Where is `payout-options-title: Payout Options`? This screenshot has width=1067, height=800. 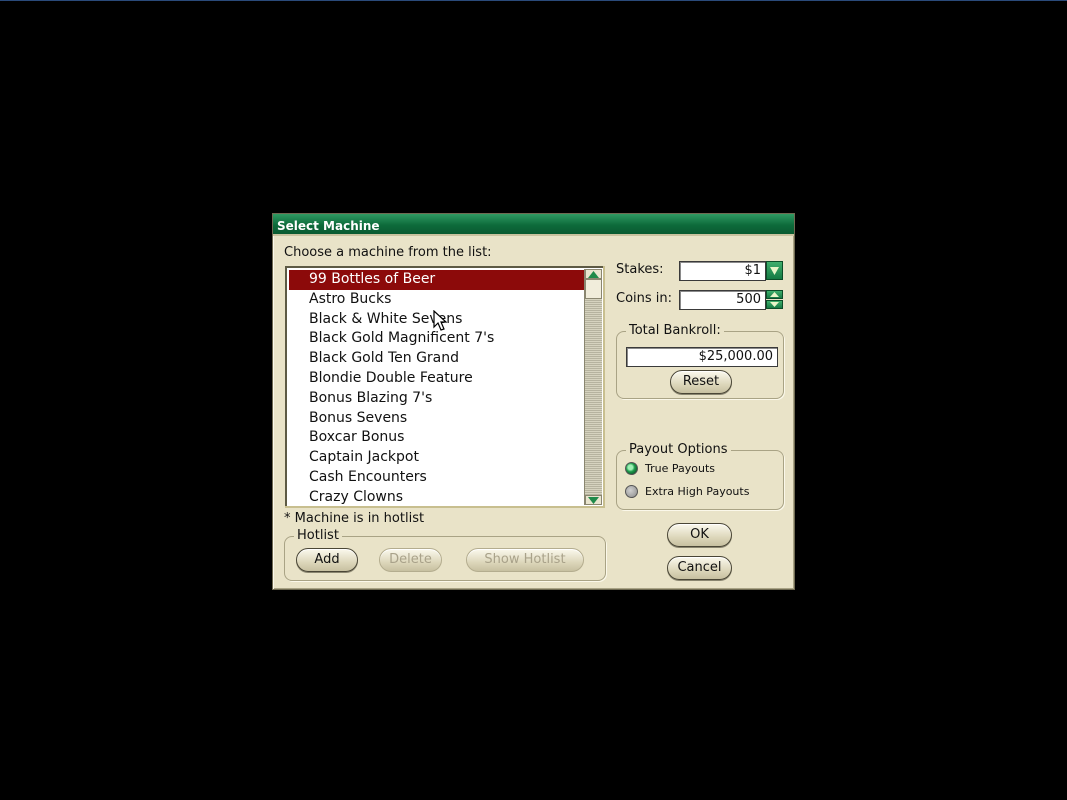 payout-options-title: Payout Options is located at coordinates (678, 450).